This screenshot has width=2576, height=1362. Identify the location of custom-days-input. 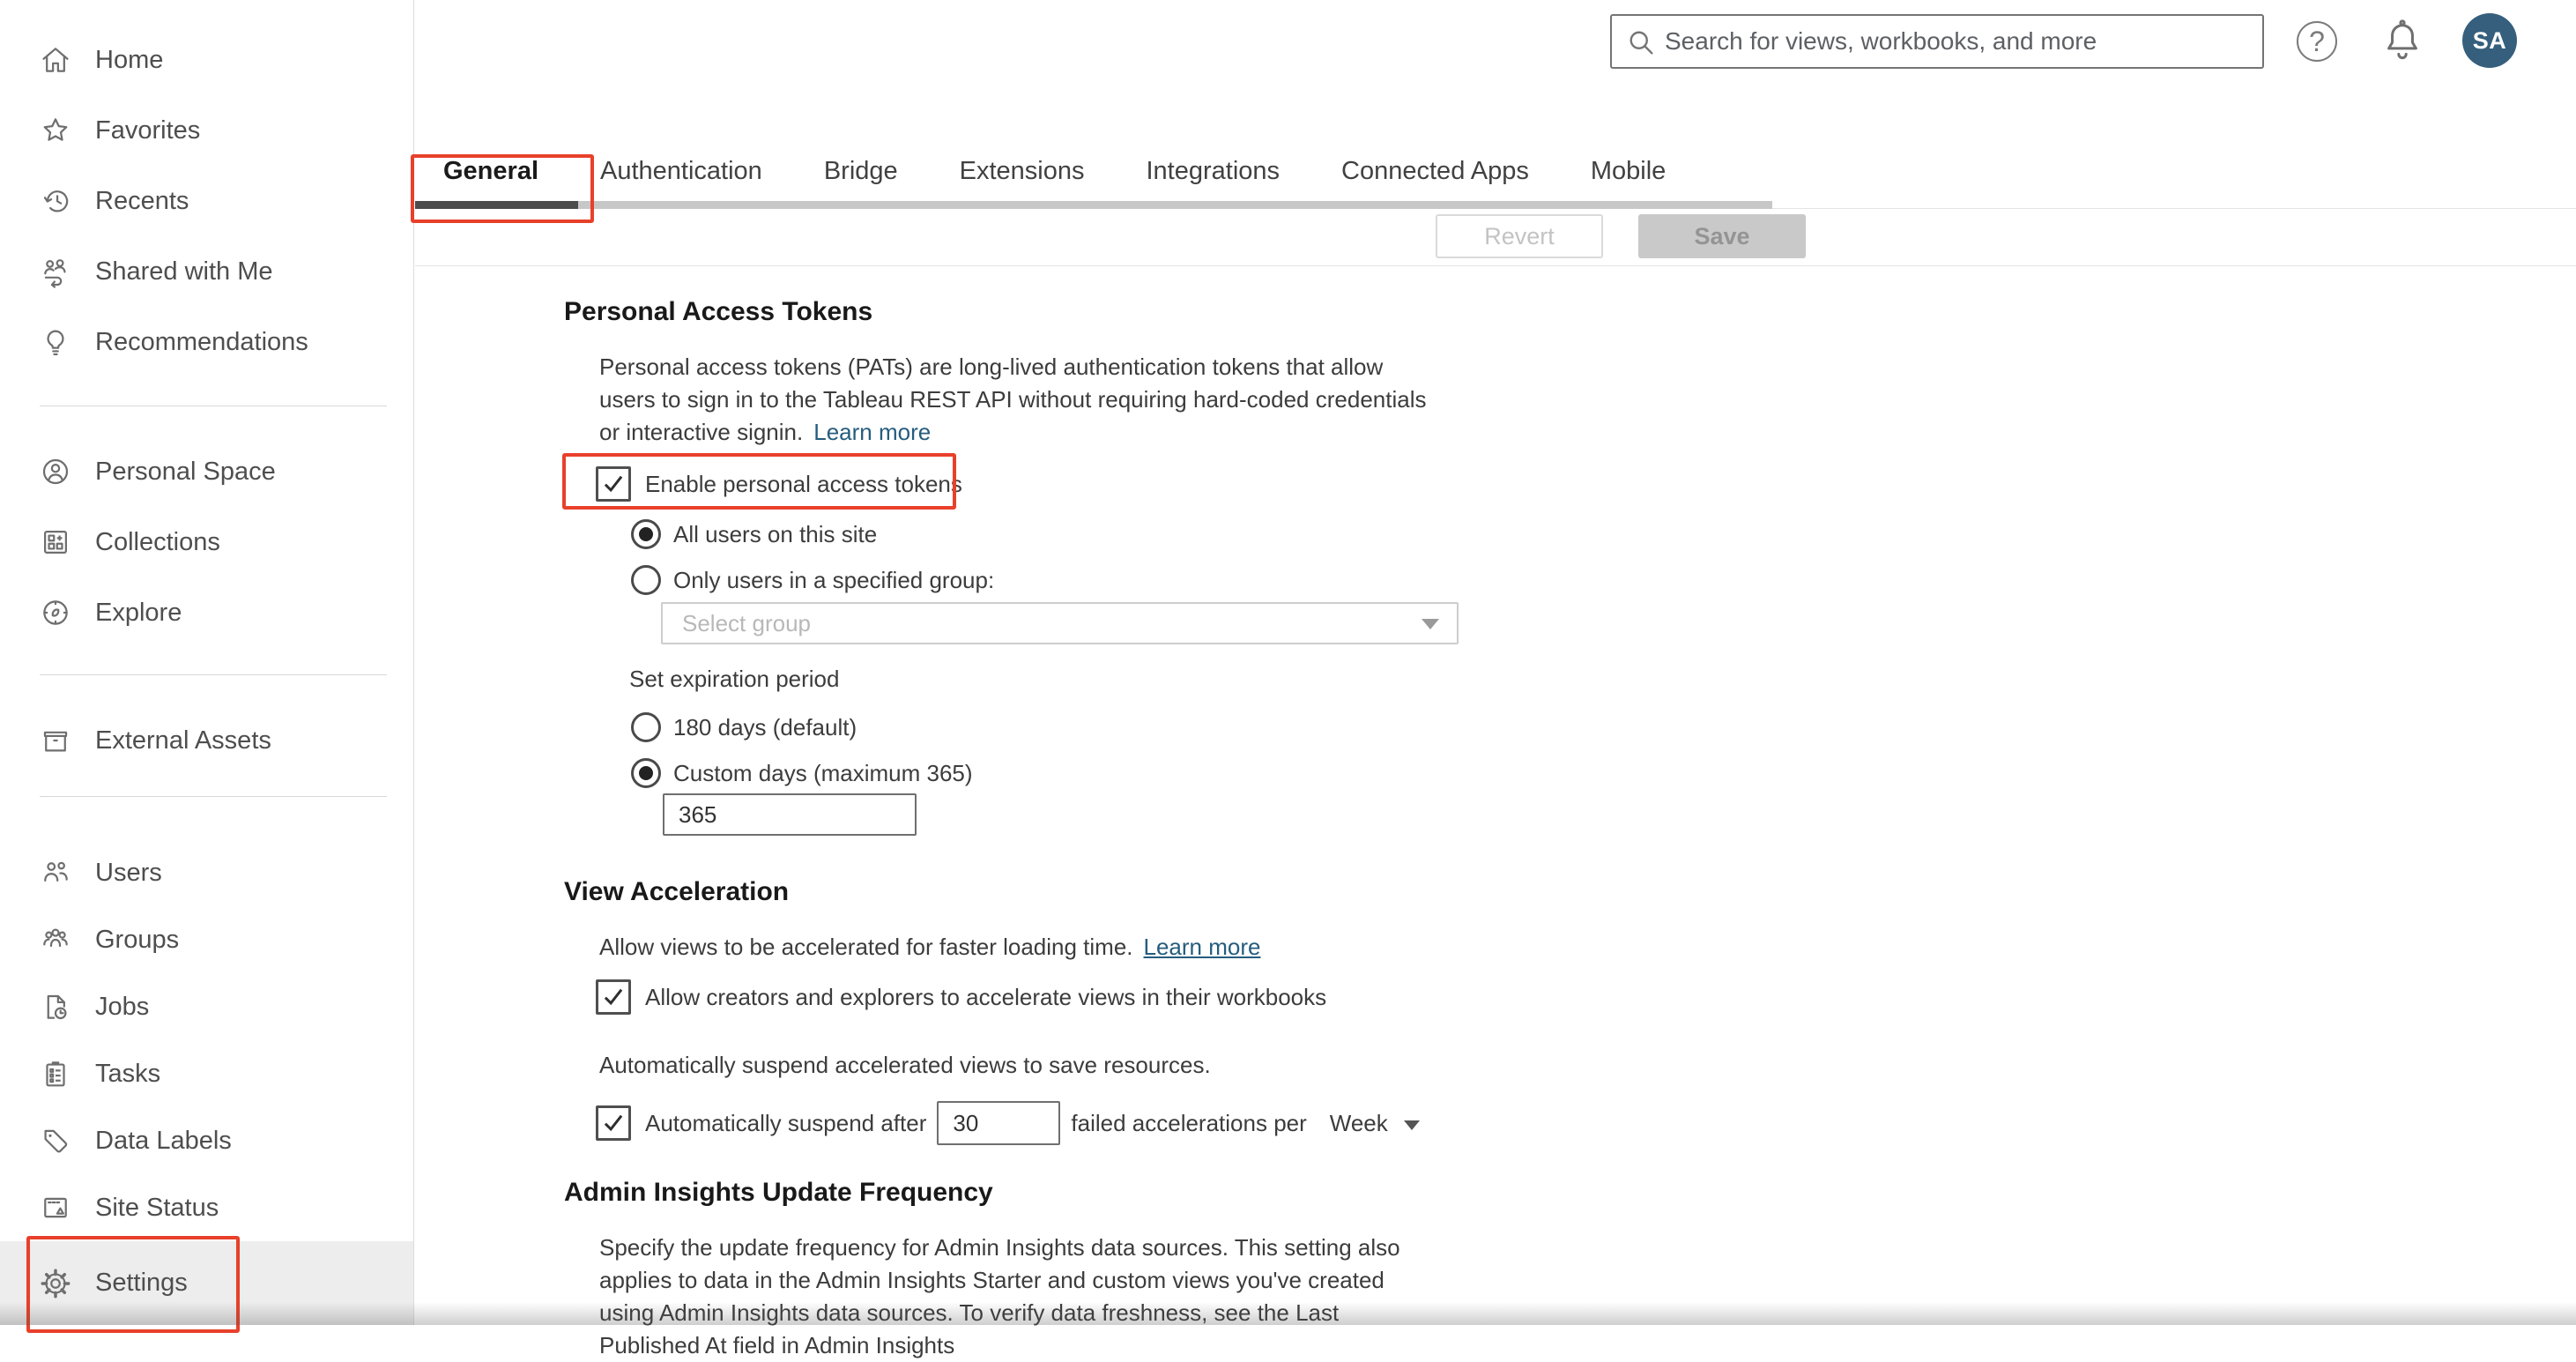
(790, 814).